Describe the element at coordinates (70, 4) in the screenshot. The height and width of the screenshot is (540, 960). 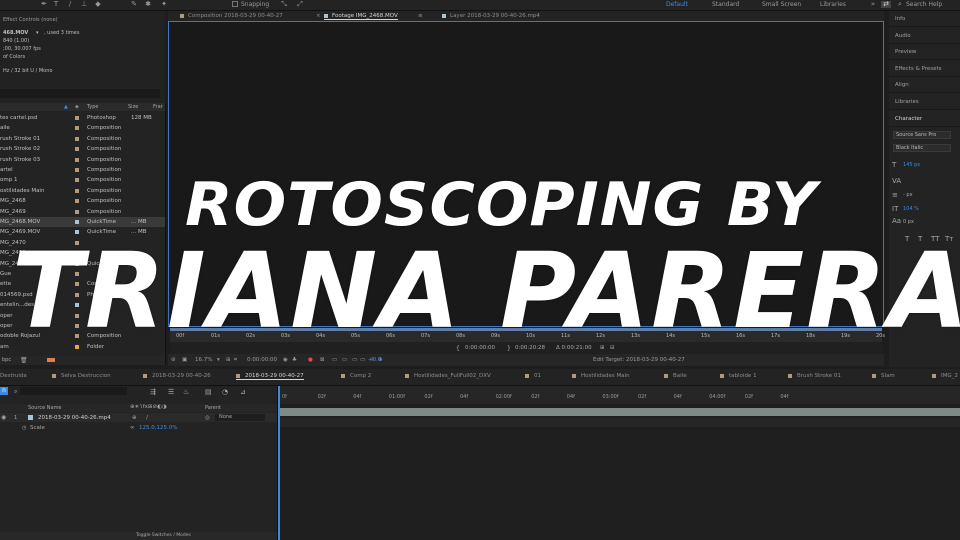
I see `brush-tool-icon: ∕` at that location.